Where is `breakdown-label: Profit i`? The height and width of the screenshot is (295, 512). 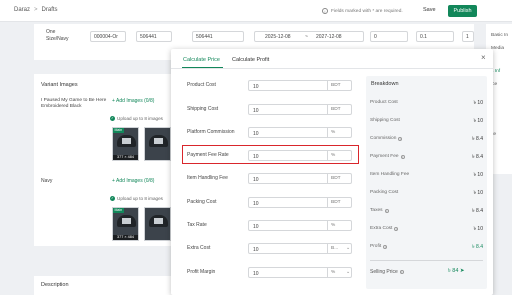
breakdown-label: Profit i is located at coordinates (379, 246).